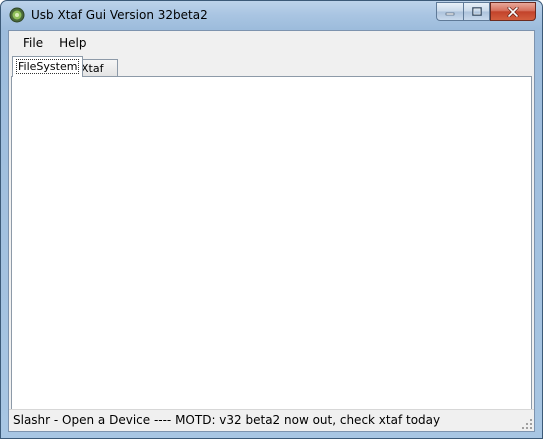 The height and width of the screenshot is (439, 543). Describe the element at coordinates (119, 15) in the screenshot. I see `window-title: Usb Xtaf Gui Version 32beta2` at that location.